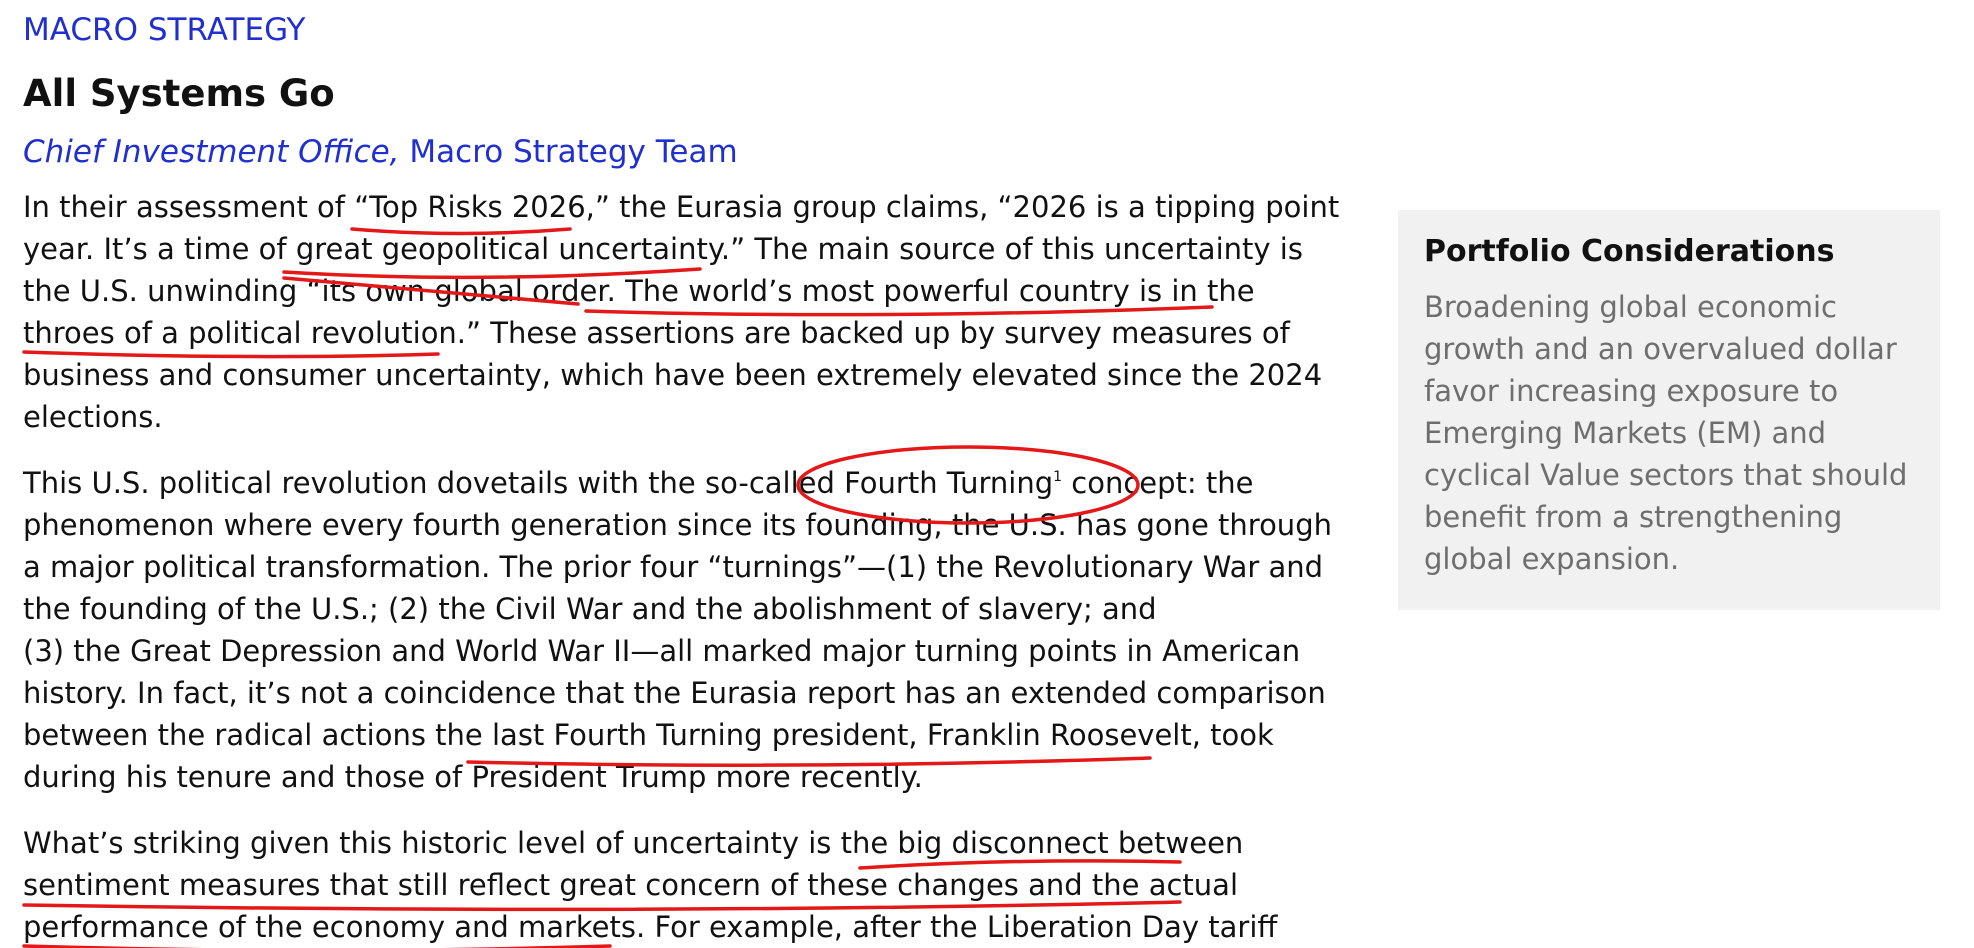 The width and height of the screenshot is (1974, 948). I want to click on paragraph-line: elections., so click(93, 417).